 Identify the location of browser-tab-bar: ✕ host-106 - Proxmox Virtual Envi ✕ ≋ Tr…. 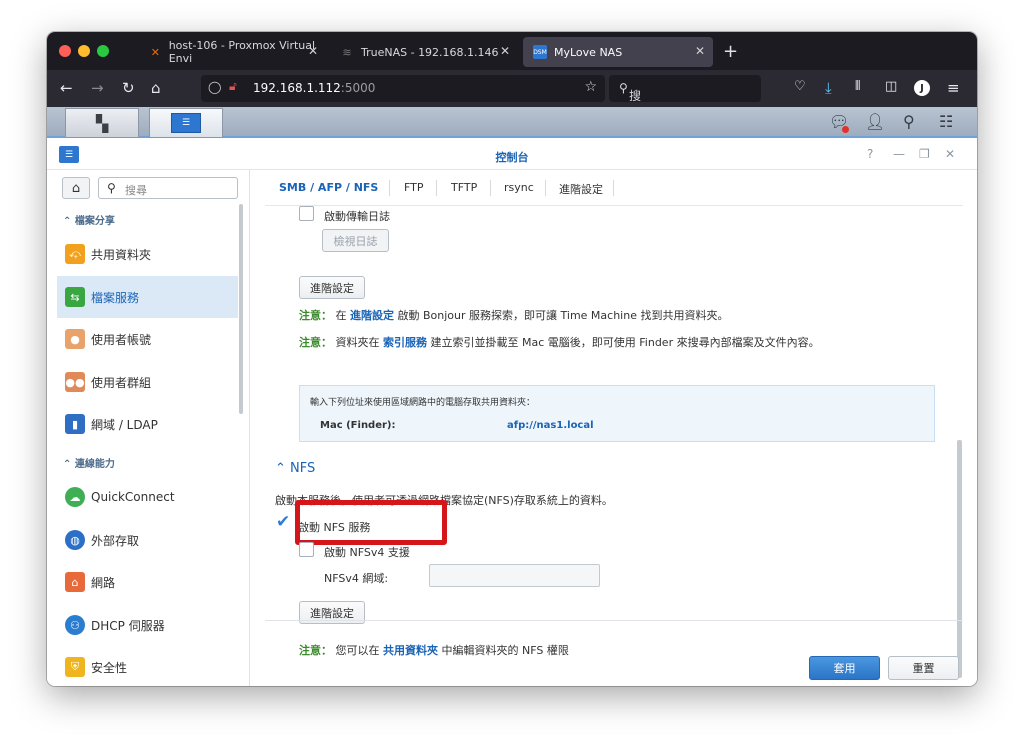
(512, 51).